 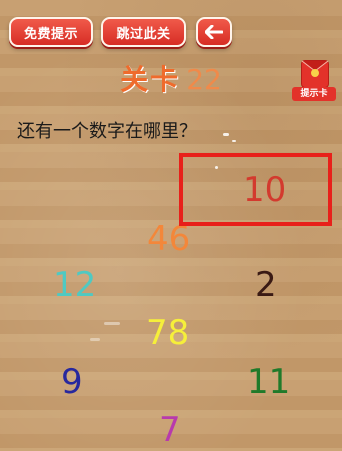 What do you see at coordinates (72, 382) in the screenshot?
I see `number-9: 9` at bounding box center [72, 382].